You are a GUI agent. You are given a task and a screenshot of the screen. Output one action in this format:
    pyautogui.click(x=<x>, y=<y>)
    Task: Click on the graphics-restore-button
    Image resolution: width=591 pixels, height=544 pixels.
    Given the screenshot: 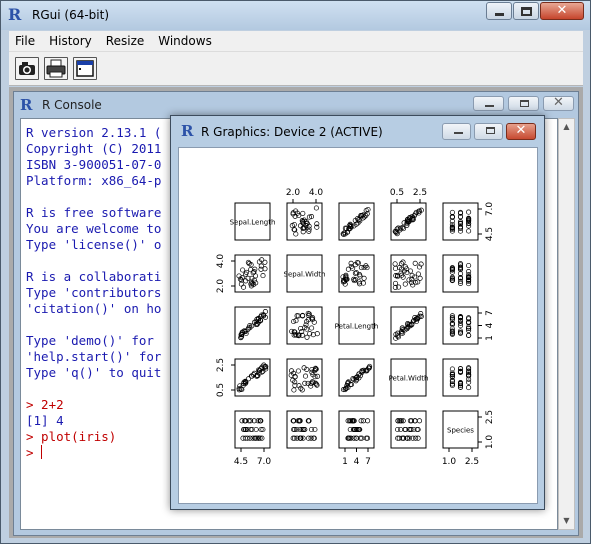 What is the action you would take?
    pyautogui.click(x=488, y=131)
    